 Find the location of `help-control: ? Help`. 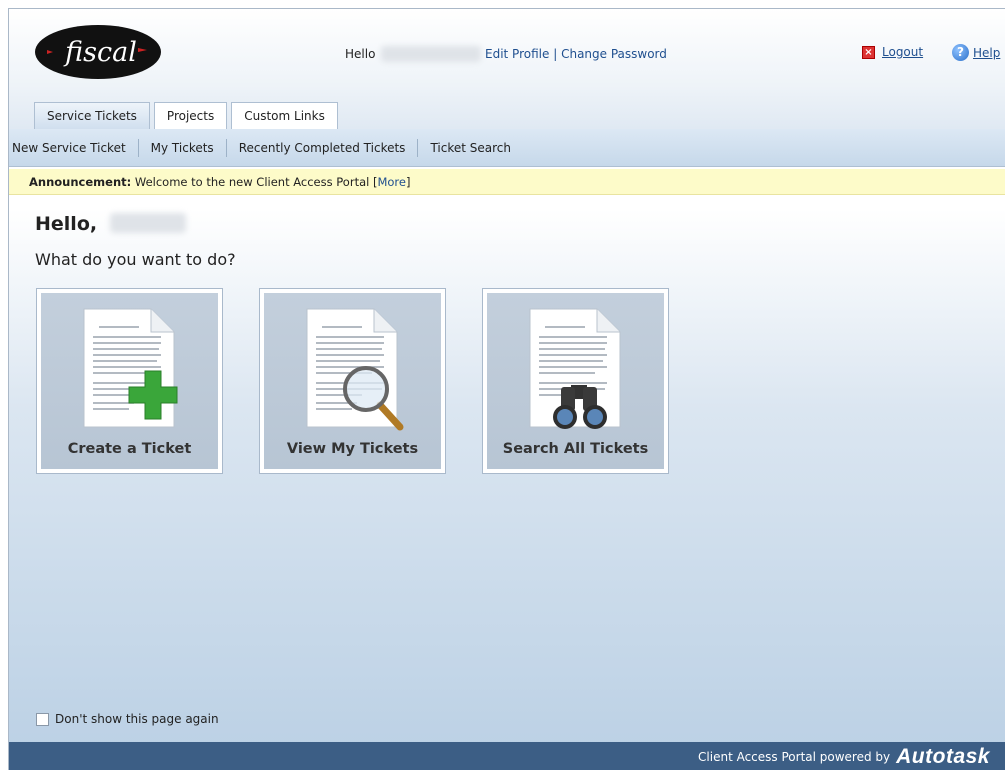

help-control: ? Help is located at coordinates (976, 52).